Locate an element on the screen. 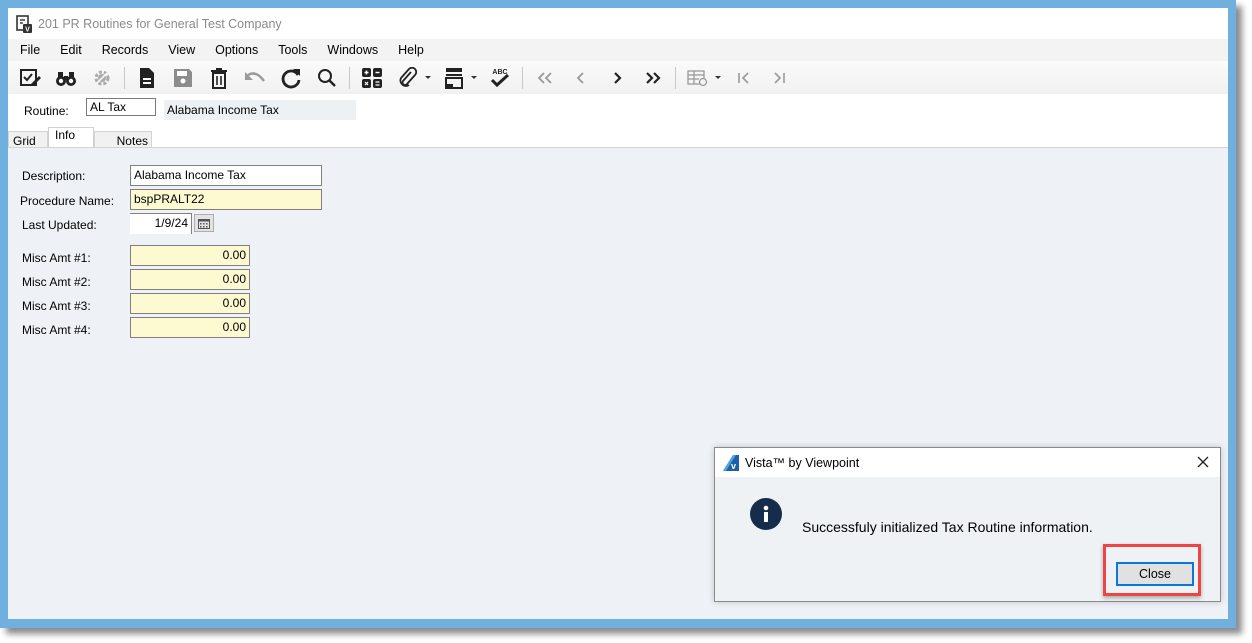 This screenshot has width=1252, height=643. misc-amt-2-input: 0.00 is located at coordinates (190, 279).